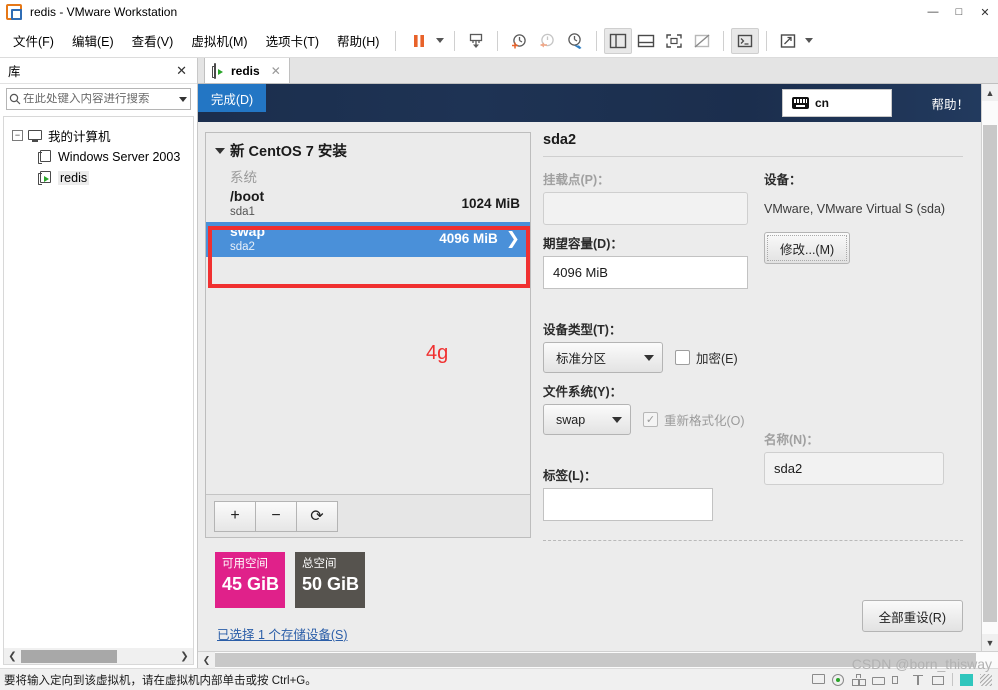  What do you see at coordinates (809, 41) in the screenshot?
I see `stretch-dropdown-caret` at bounding box center [809, 41].